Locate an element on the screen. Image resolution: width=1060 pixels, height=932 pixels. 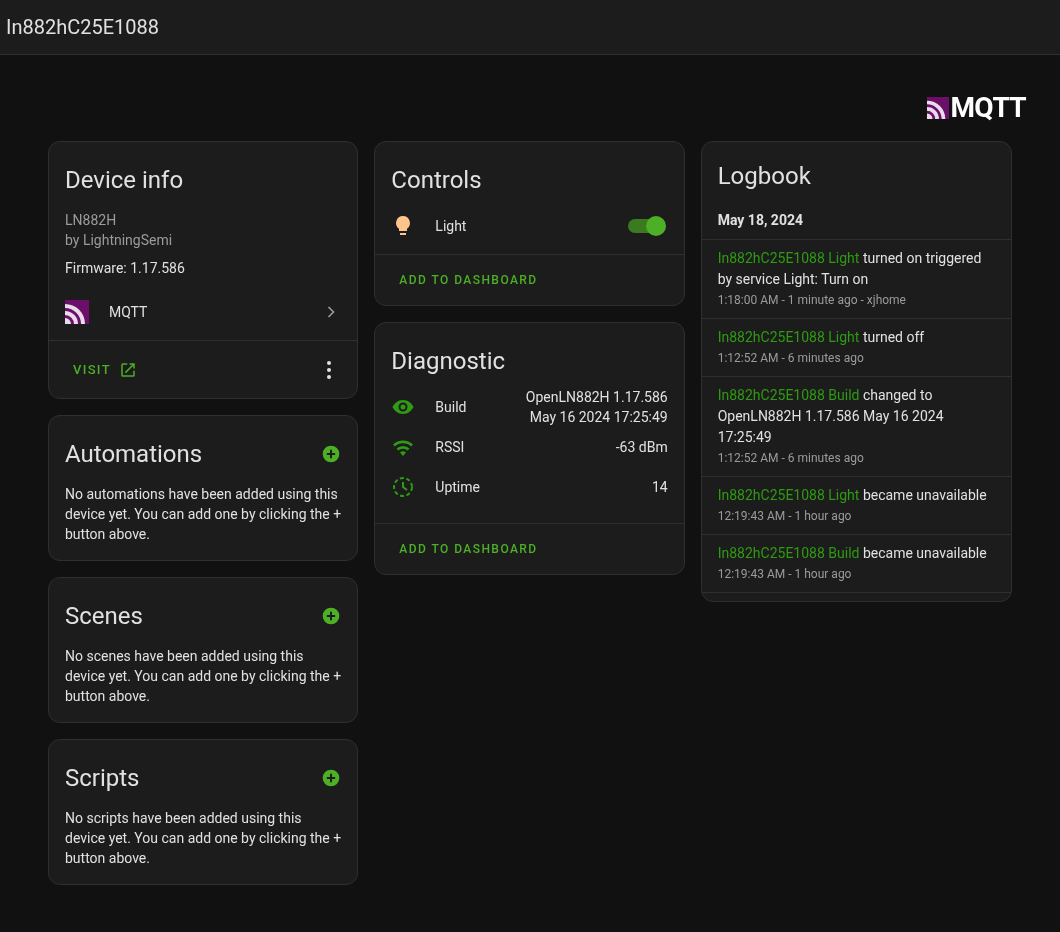
log-message: In882hC25E1088 Light became unavailable is located at coordinates (852, 495).